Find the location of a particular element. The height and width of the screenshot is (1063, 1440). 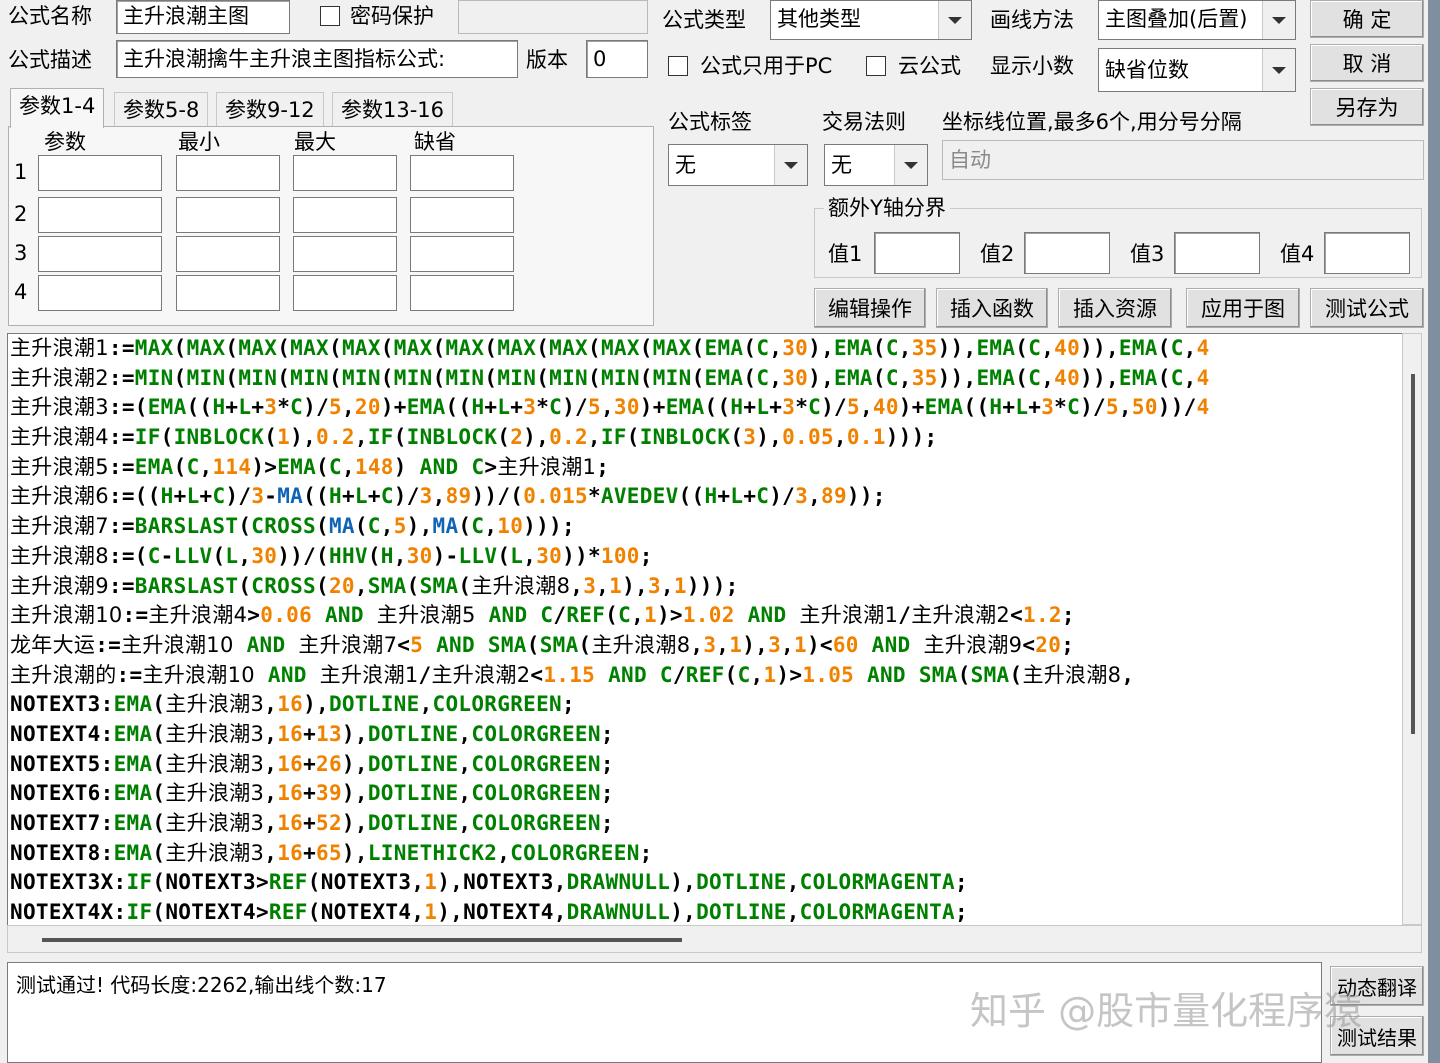

tab-params-13-16: 参数13-16 is located at coordinates (393, 109).